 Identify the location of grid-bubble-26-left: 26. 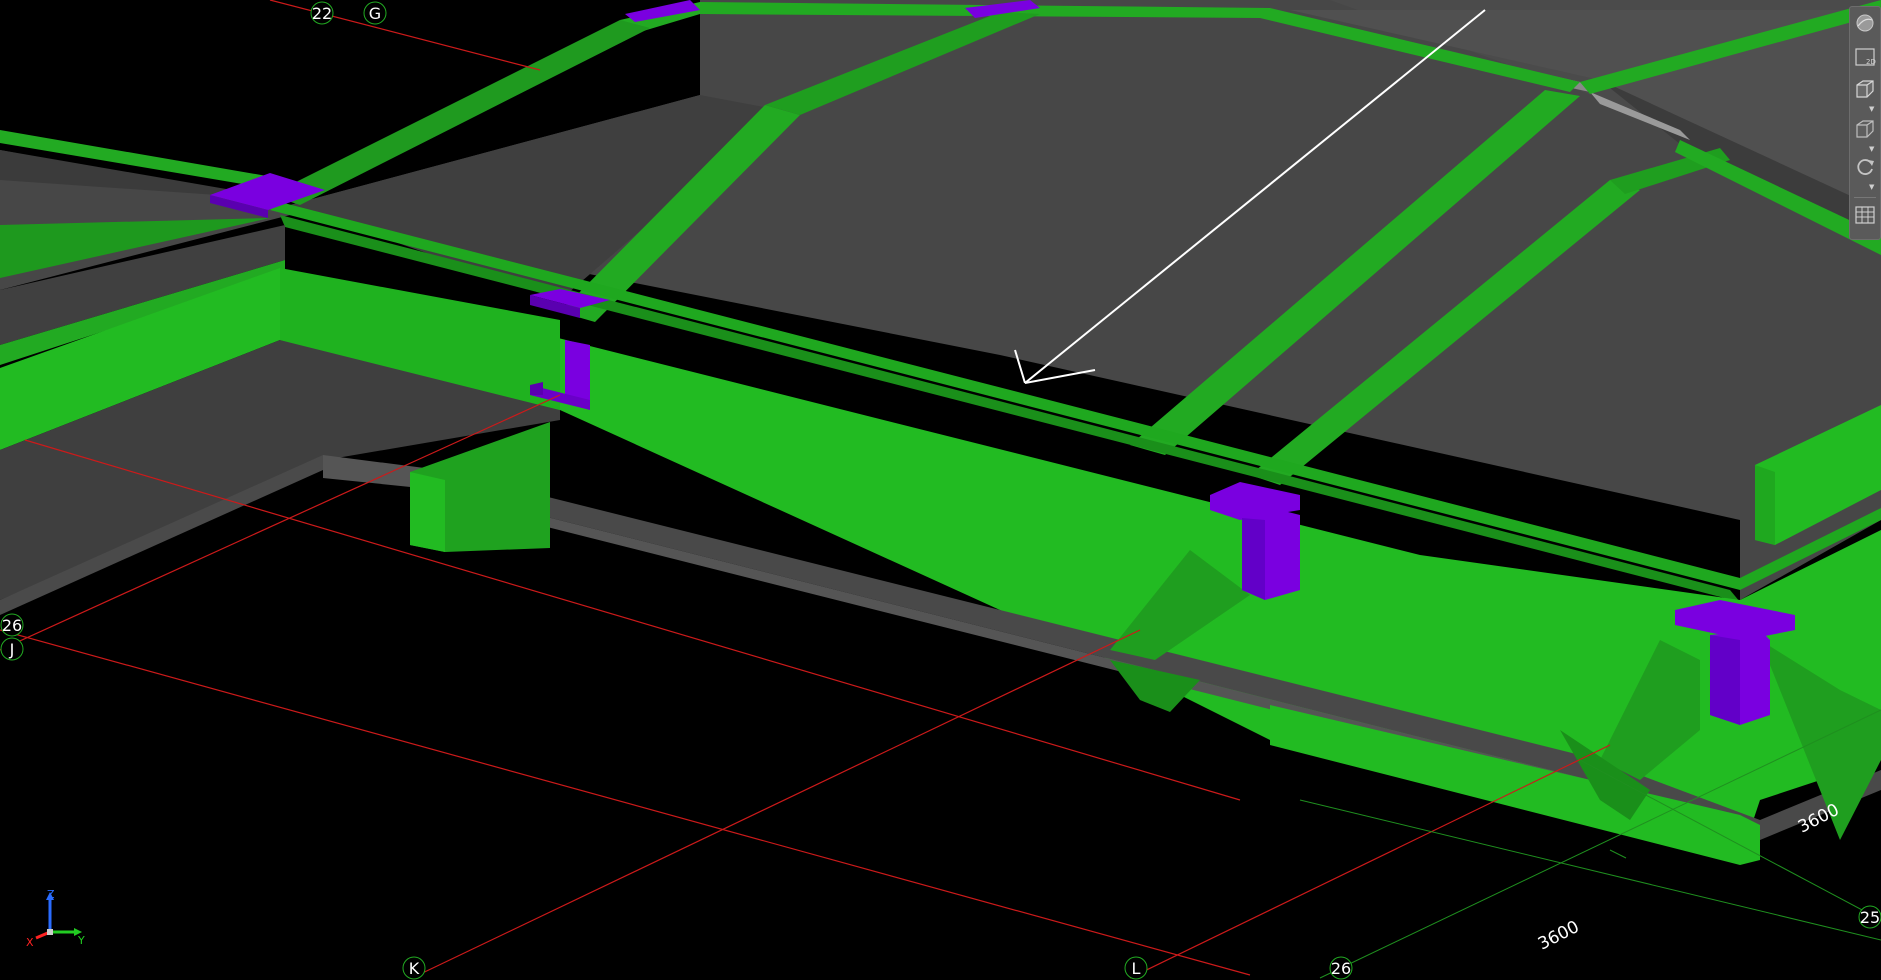
(12, 625).